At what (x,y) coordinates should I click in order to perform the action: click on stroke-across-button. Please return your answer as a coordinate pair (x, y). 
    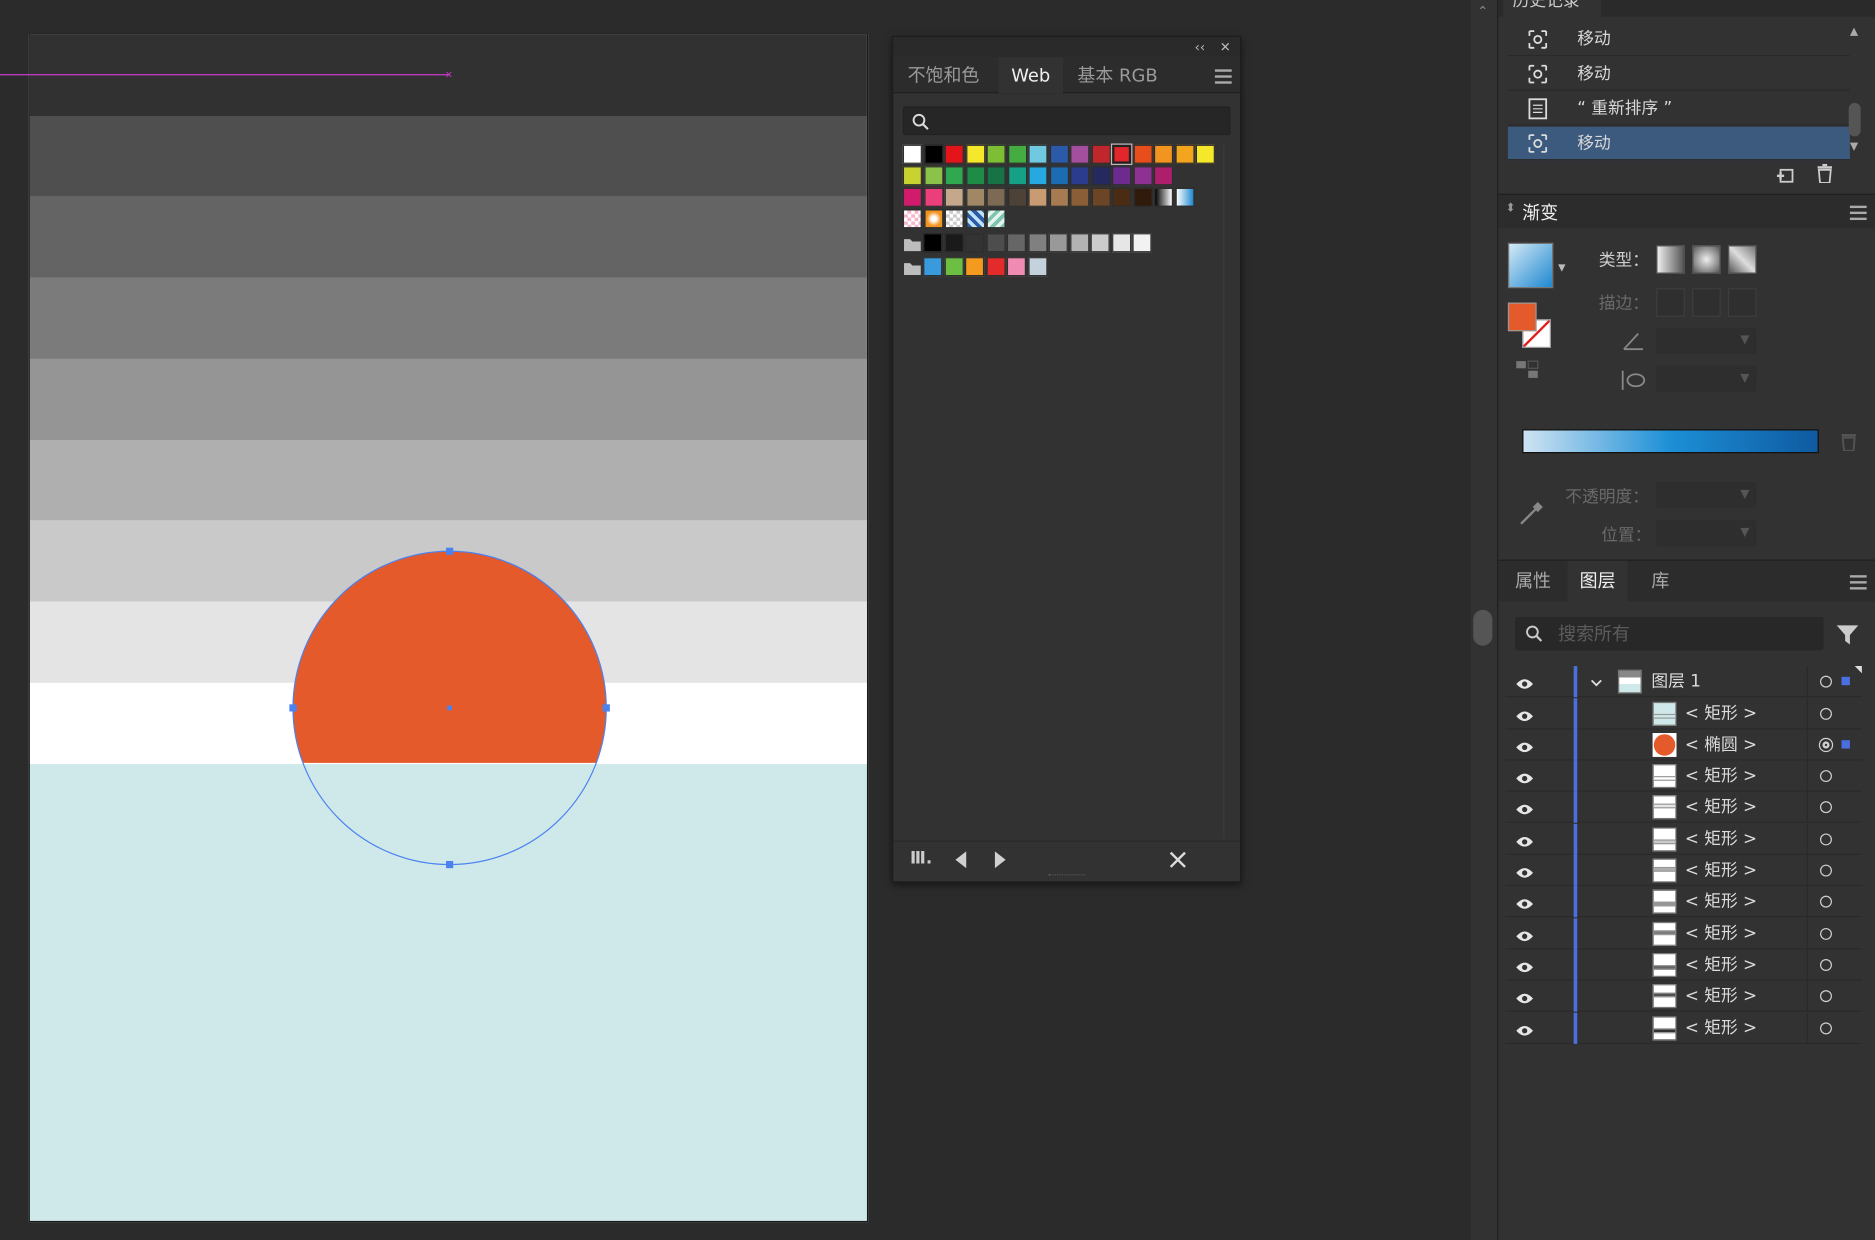
    Looking at the image, I should click on (1742, 302).